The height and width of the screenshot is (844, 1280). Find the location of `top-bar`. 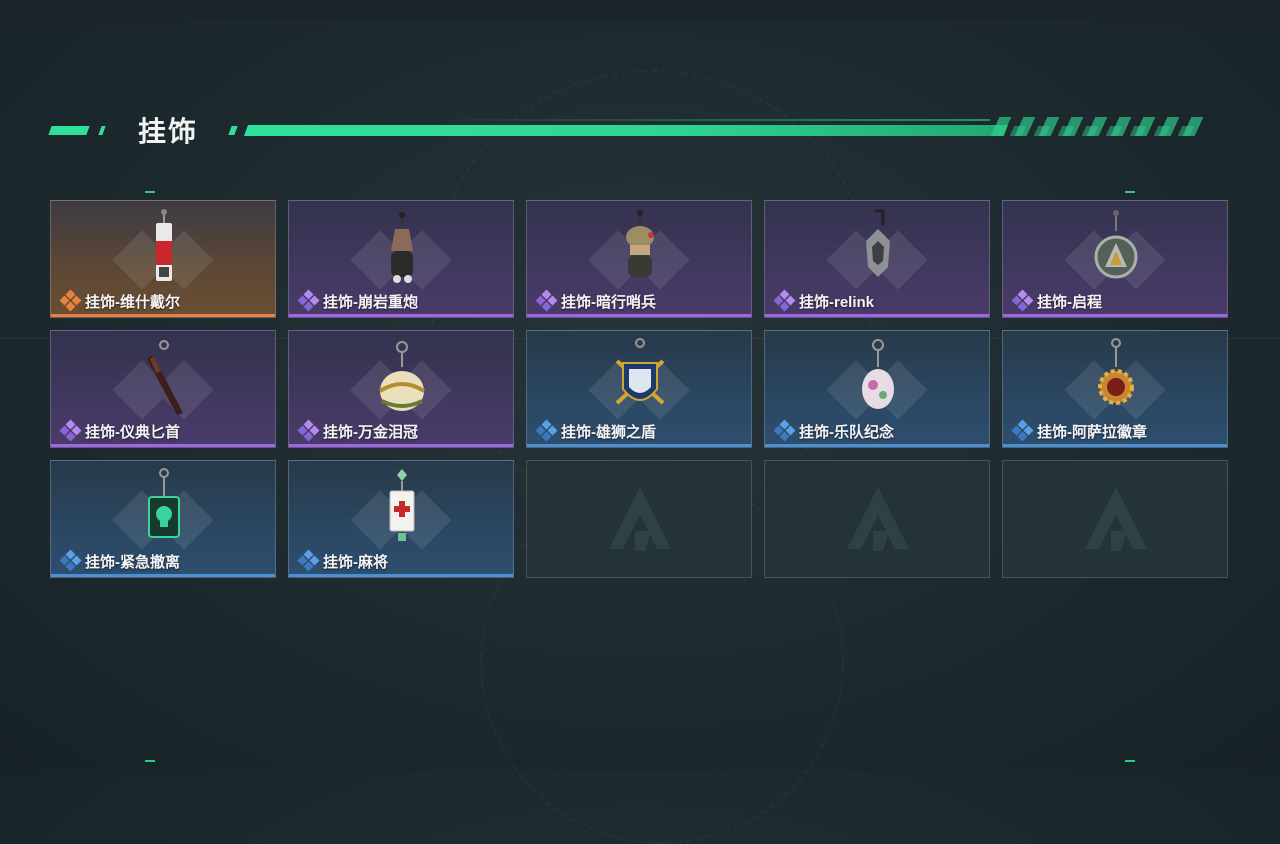

top-bar is located at coordinates (640, 10).